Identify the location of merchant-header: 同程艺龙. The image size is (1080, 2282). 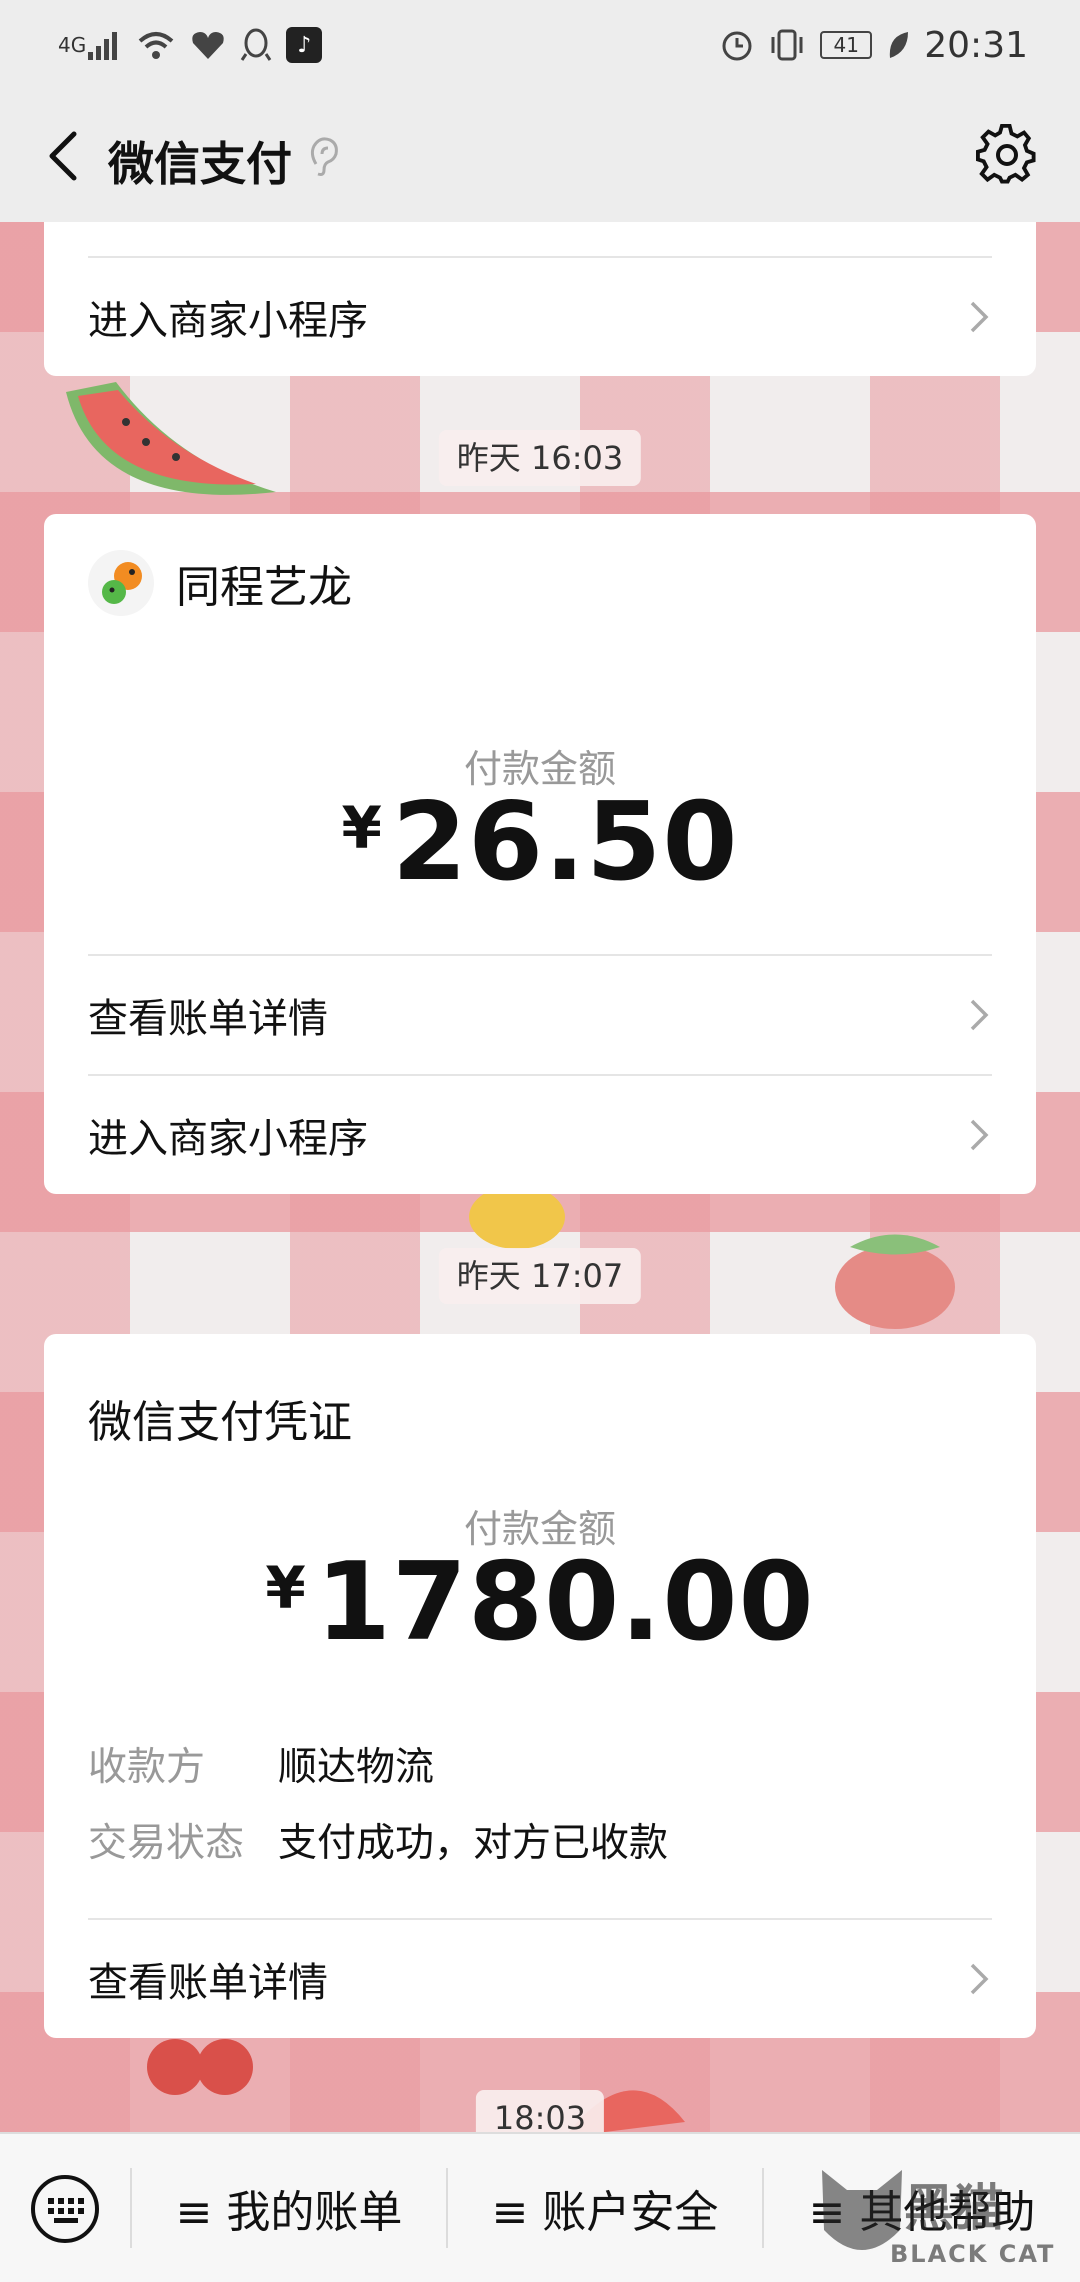
(220, 583).